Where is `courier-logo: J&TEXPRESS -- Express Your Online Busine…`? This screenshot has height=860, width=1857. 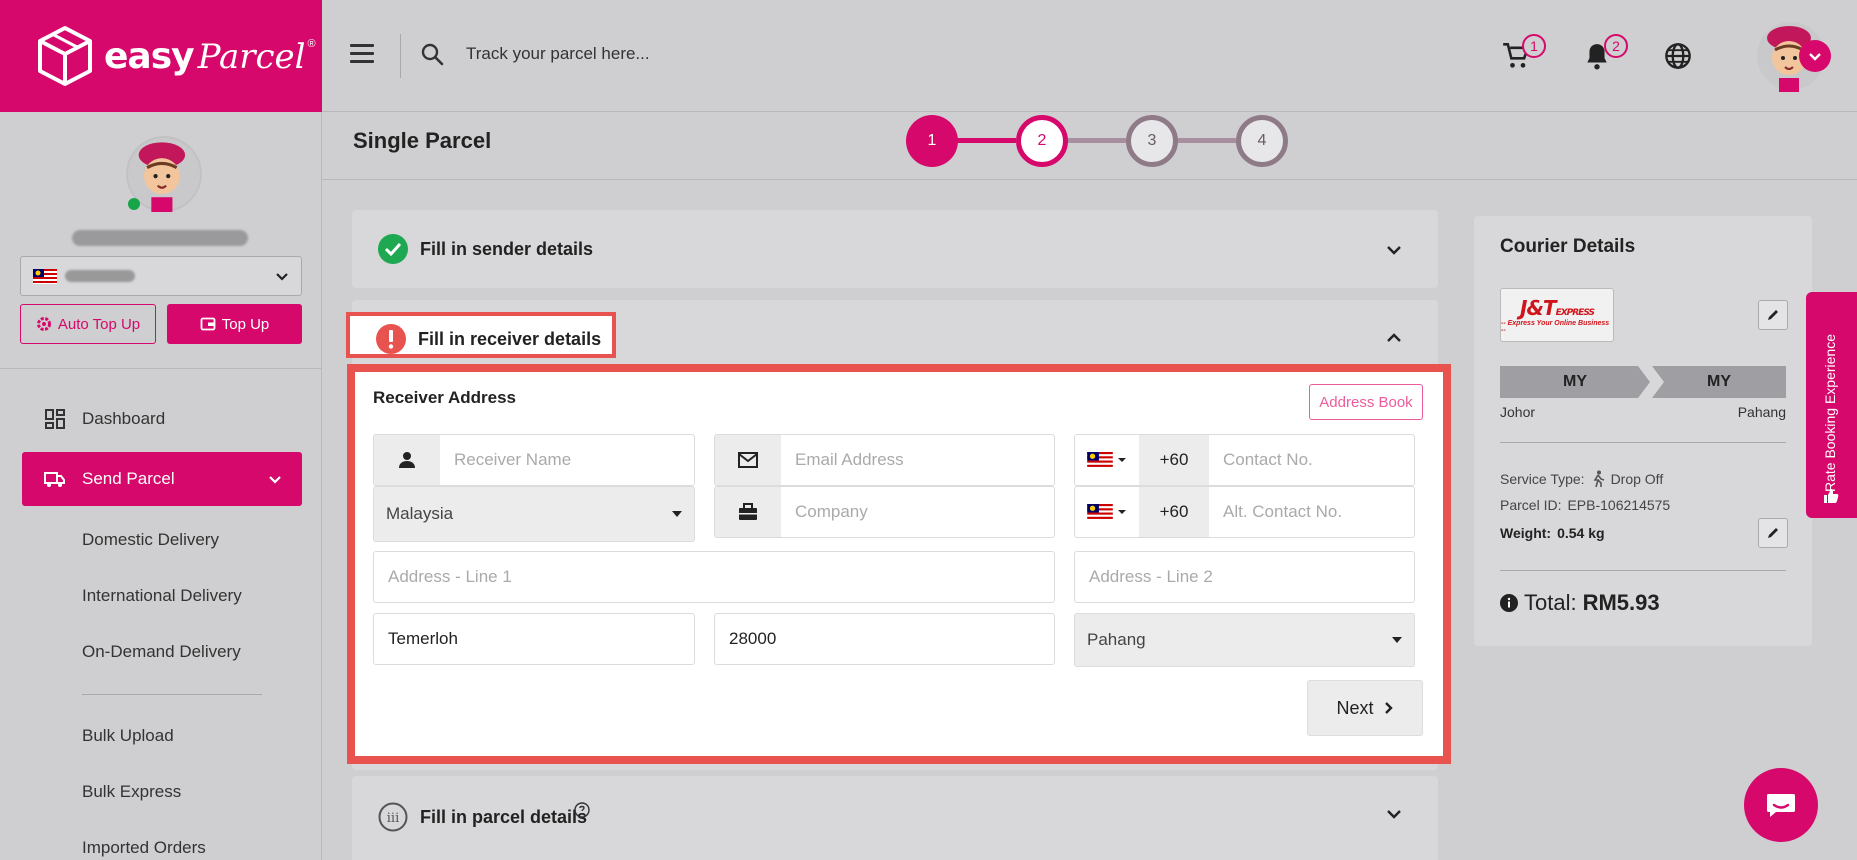 courier-logo: J&TEXPRESS -- Express Your Online Busine… is located at coordinates (1557, 315).